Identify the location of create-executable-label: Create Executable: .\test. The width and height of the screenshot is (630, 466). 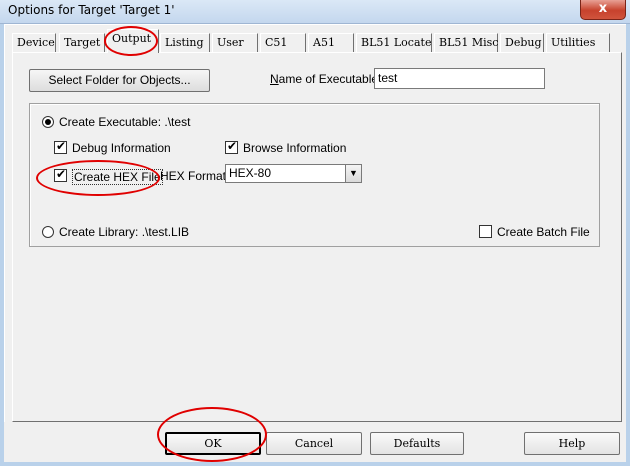
(125, 122).